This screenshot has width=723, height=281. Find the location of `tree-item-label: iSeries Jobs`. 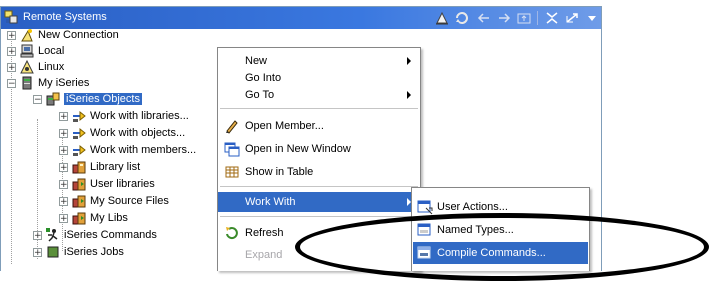

tree-item-label: iSeries Jobs is located at coordinates (94, 252).